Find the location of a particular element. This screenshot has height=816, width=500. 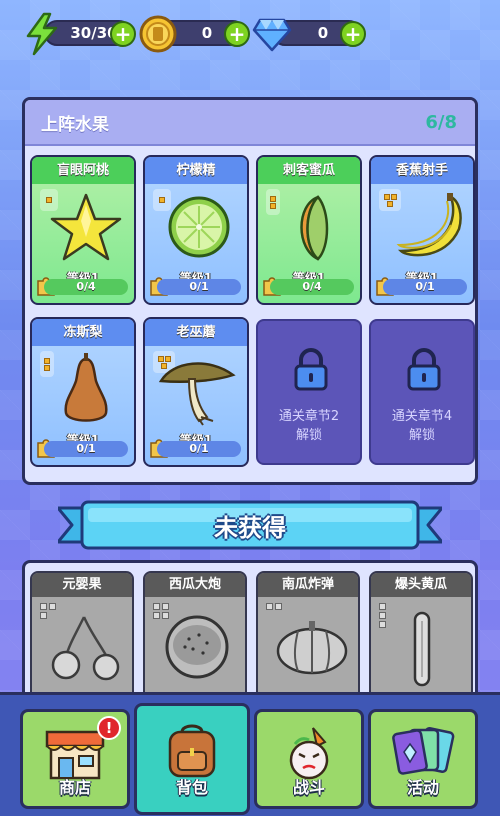

fruit-card: 柠檬精 等级1 0/1 is located at coordinates (196, 230).